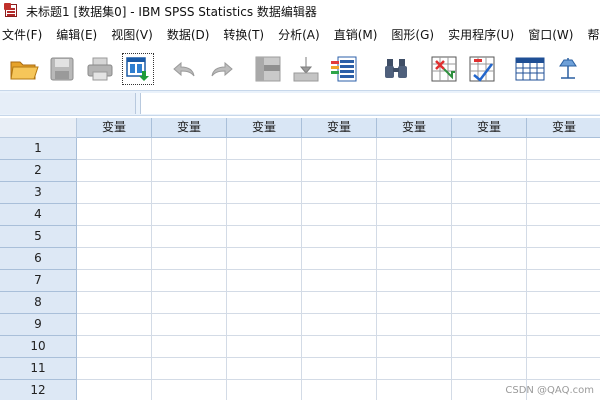 The width and height of the screenshot is (600, 400). Describe the element at coordinates (62, 69) in the screenshot. I see `save-button` at that location.